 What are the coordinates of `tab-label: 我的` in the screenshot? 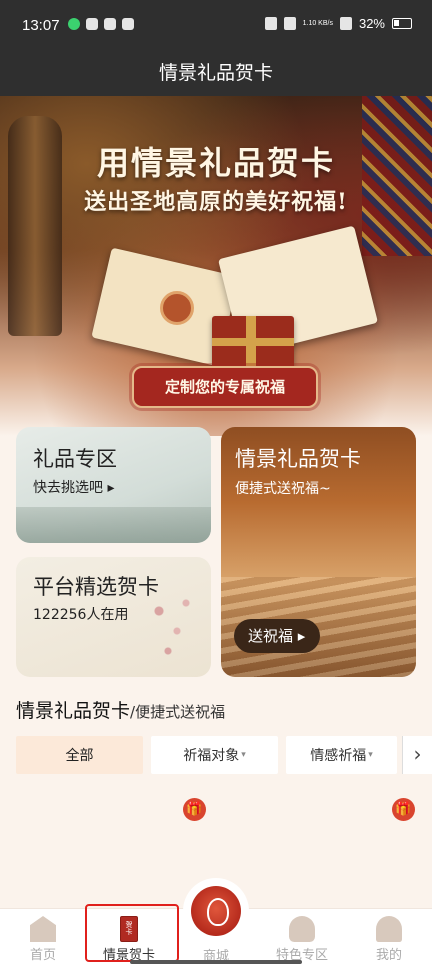 It's located at (388, 955).